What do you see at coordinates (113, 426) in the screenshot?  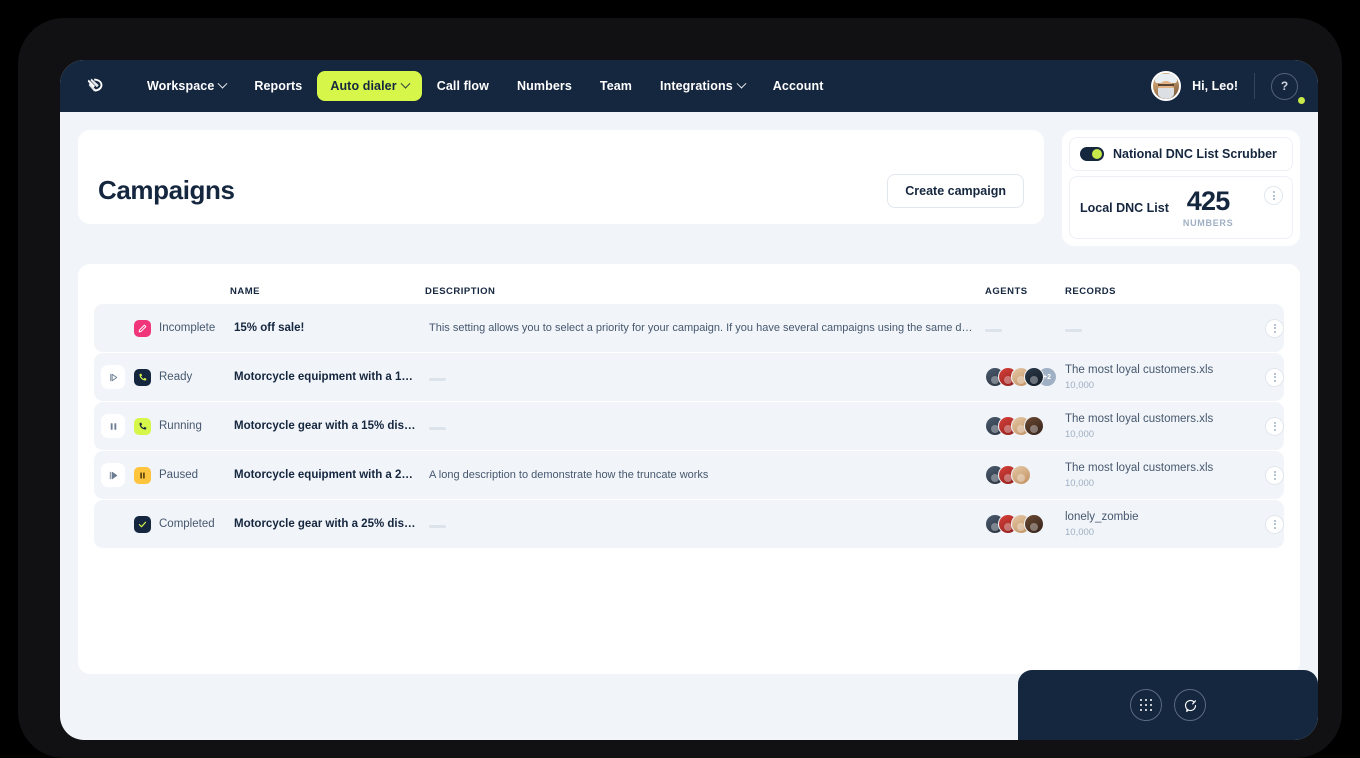 I see `pause-button` at bounding box center [113, 426].